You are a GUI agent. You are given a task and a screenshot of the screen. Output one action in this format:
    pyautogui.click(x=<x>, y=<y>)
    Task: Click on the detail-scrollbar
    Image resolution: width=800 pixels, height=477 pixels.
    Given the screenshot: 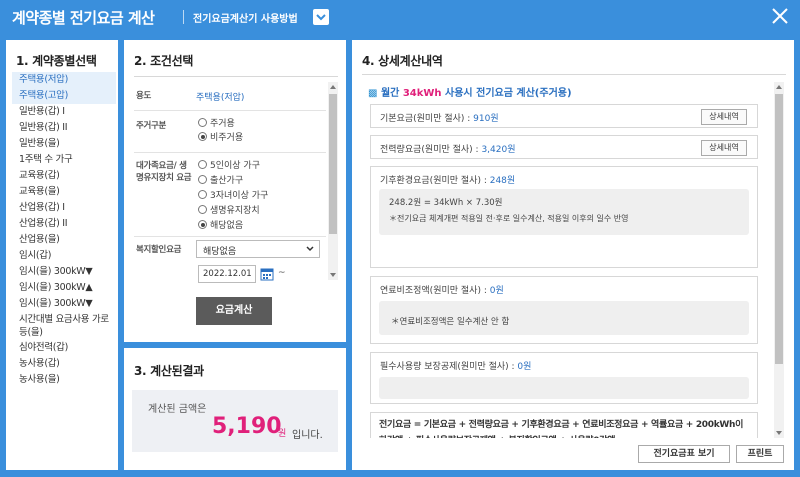 What is the action you would take?
    pyautogui.click(x=779, y=260)
    